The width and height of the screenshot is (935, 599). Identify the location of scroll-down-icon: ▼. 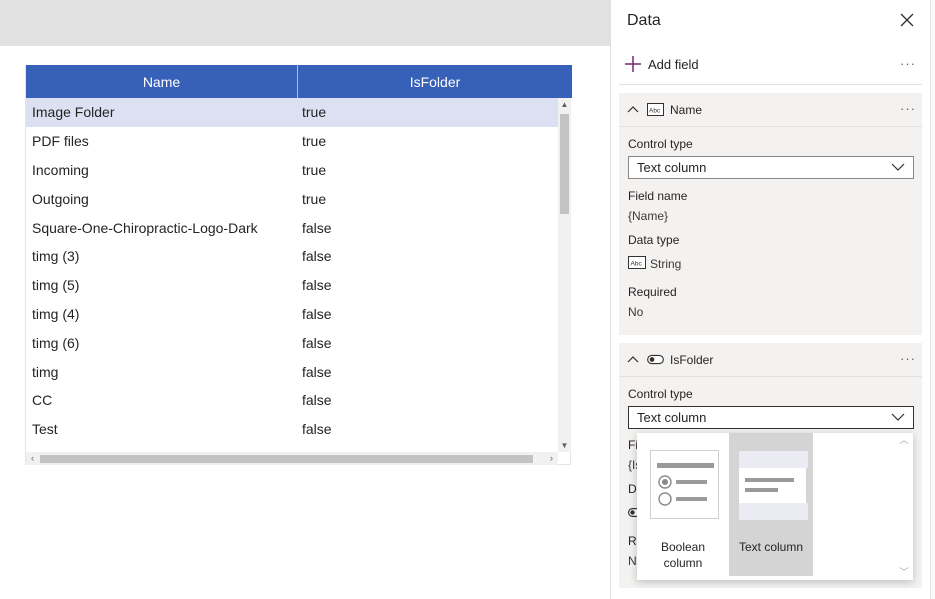
(564, 445).